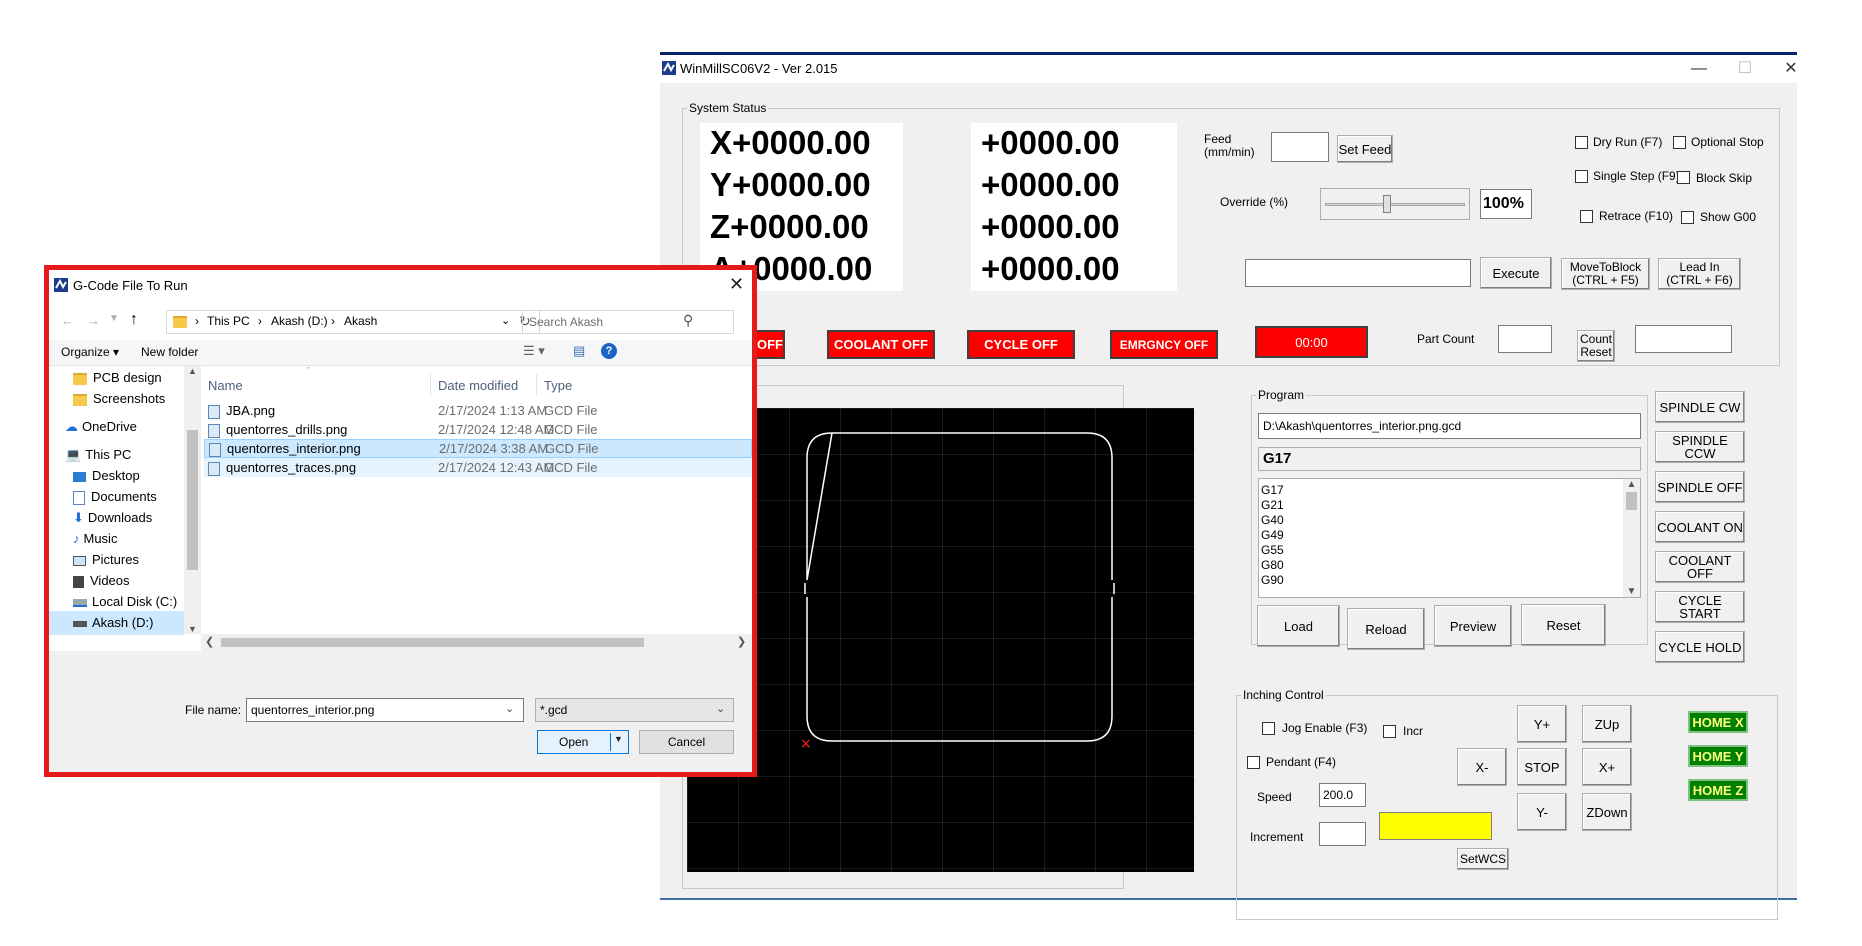 The image size is (1862, 946). What do you see at coordinates (1605, 274) in the screenshot?
I see `move-to-block-button: MoveToBlock (CTRL + F5)` at bounding box center [1605, 274].